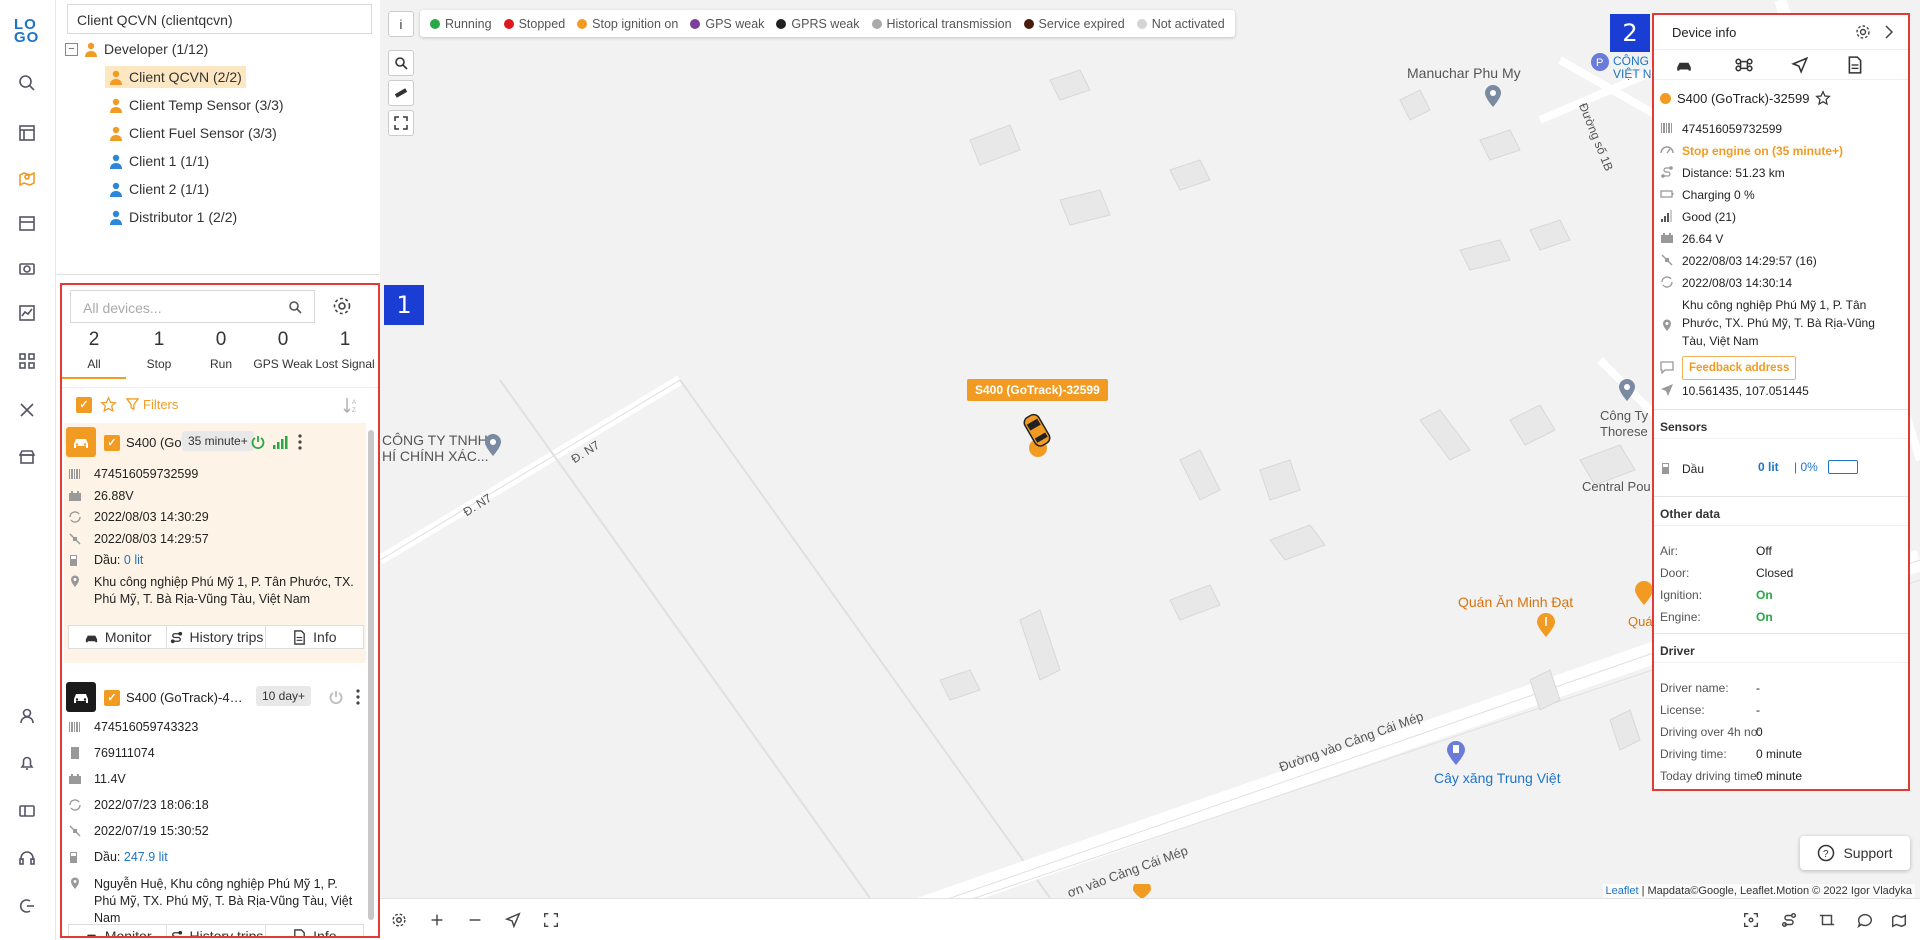  What do you see at coordinates (1800, 65) in the screenshot?
I see `navigation-icon` at bounding box center [1800, 65].